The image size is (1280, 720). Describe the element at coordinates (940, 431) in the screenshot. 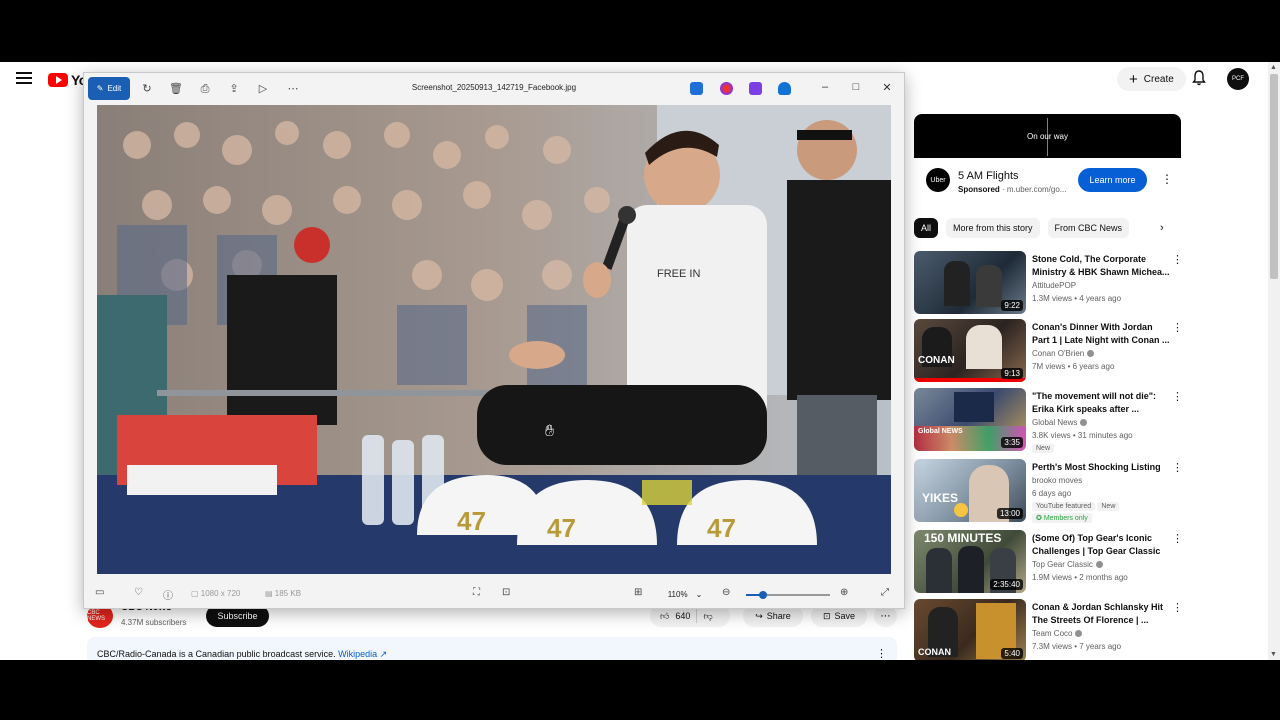

I see `thumbnail-text: Global NEWS` at that location.